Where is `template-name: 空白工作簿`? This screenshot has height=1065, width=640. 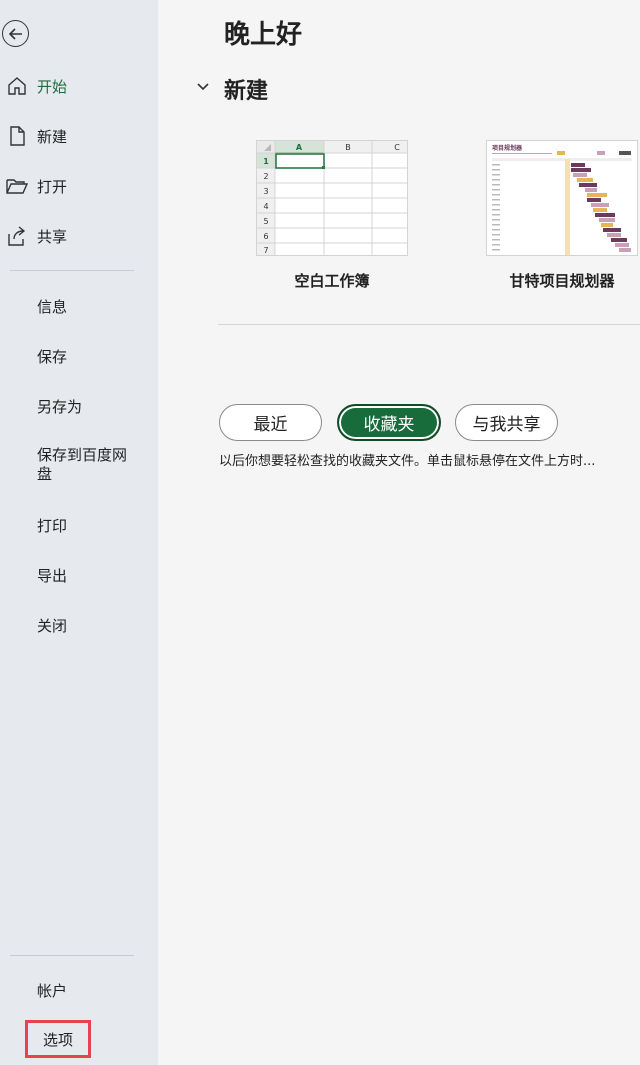
template-name: 空白工作簿 is located at coordinates (332, 281).